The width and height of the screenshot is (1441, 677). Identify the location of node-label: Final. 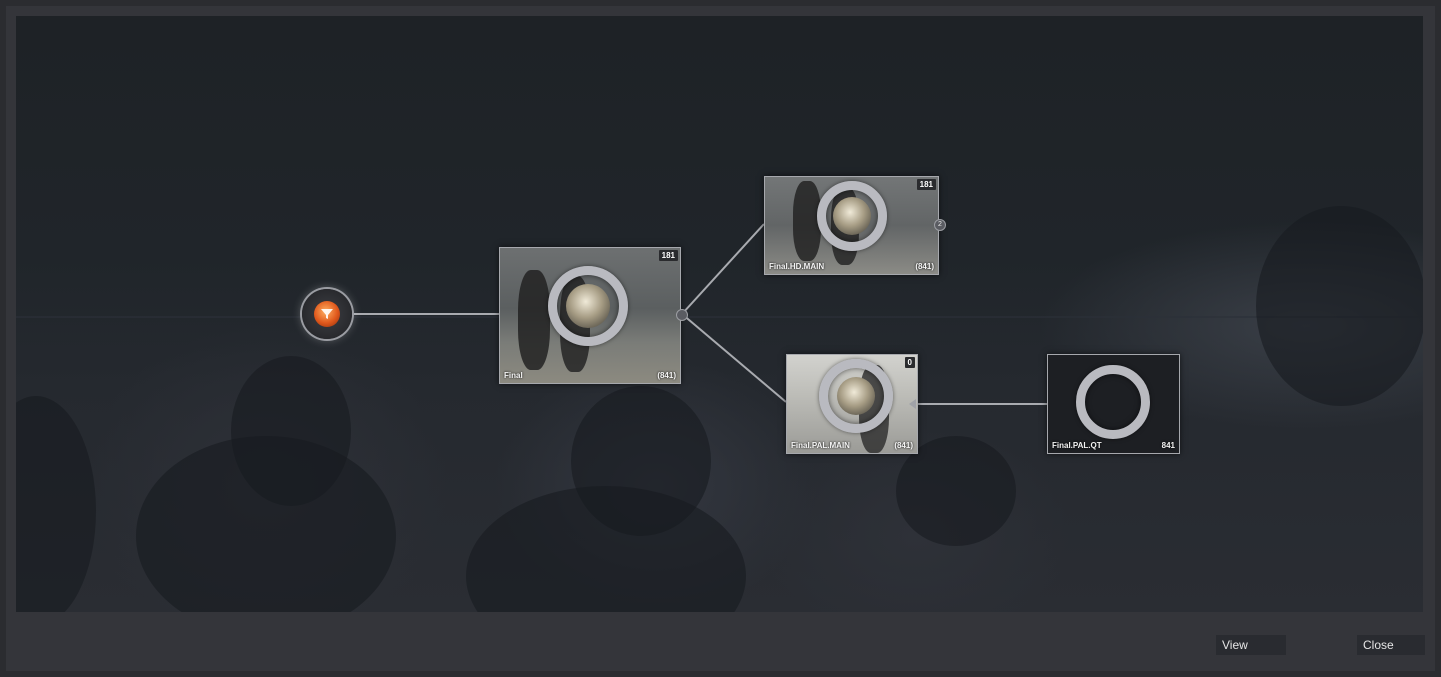
(513, 375).